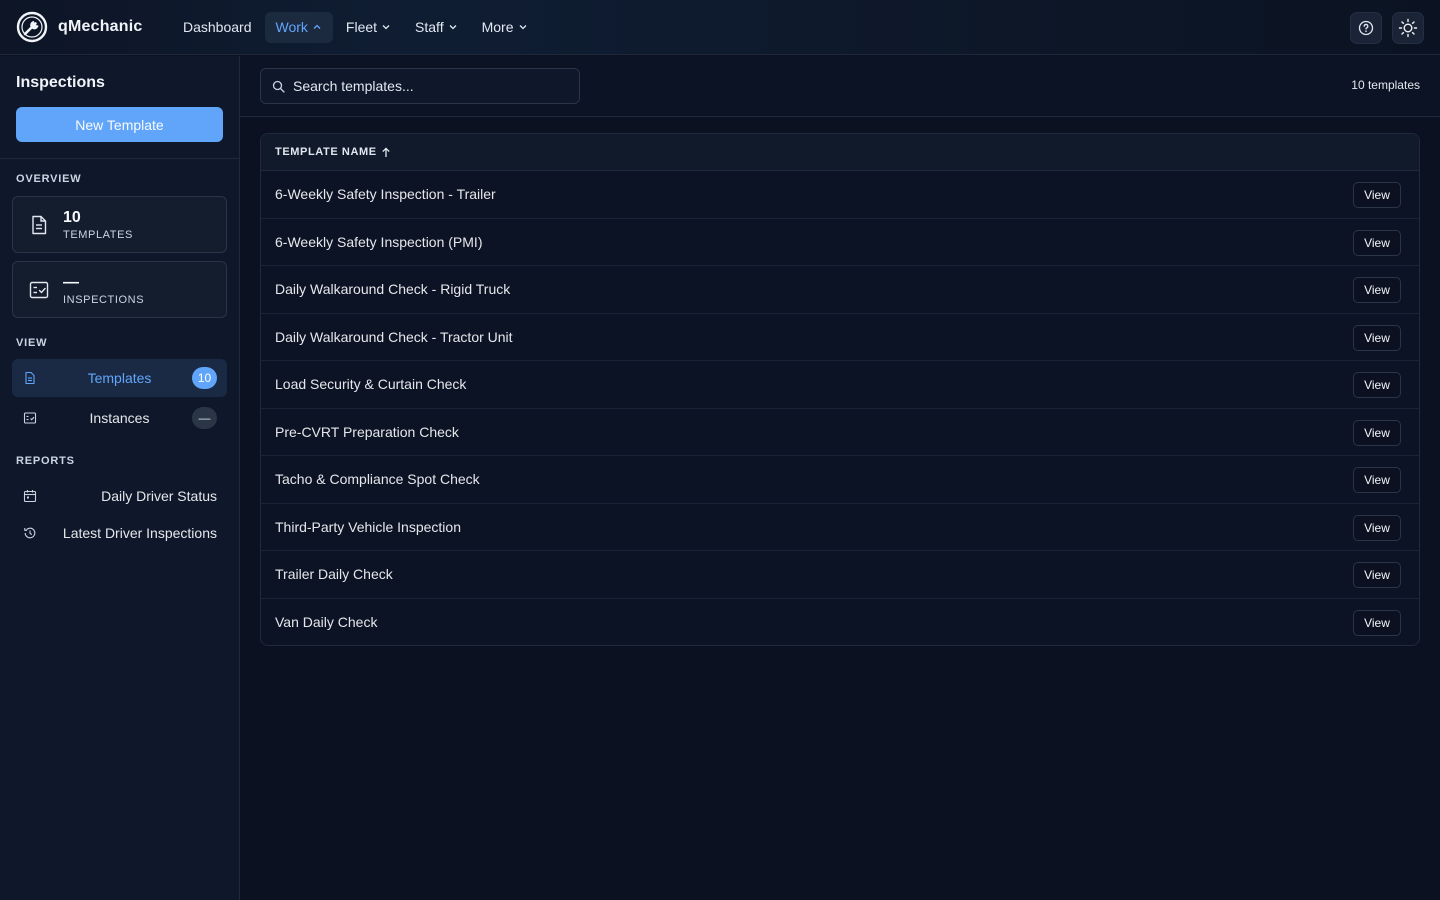 The image size is (1440, 900). I want to click on help-circle-icon, so click(1366, 28).